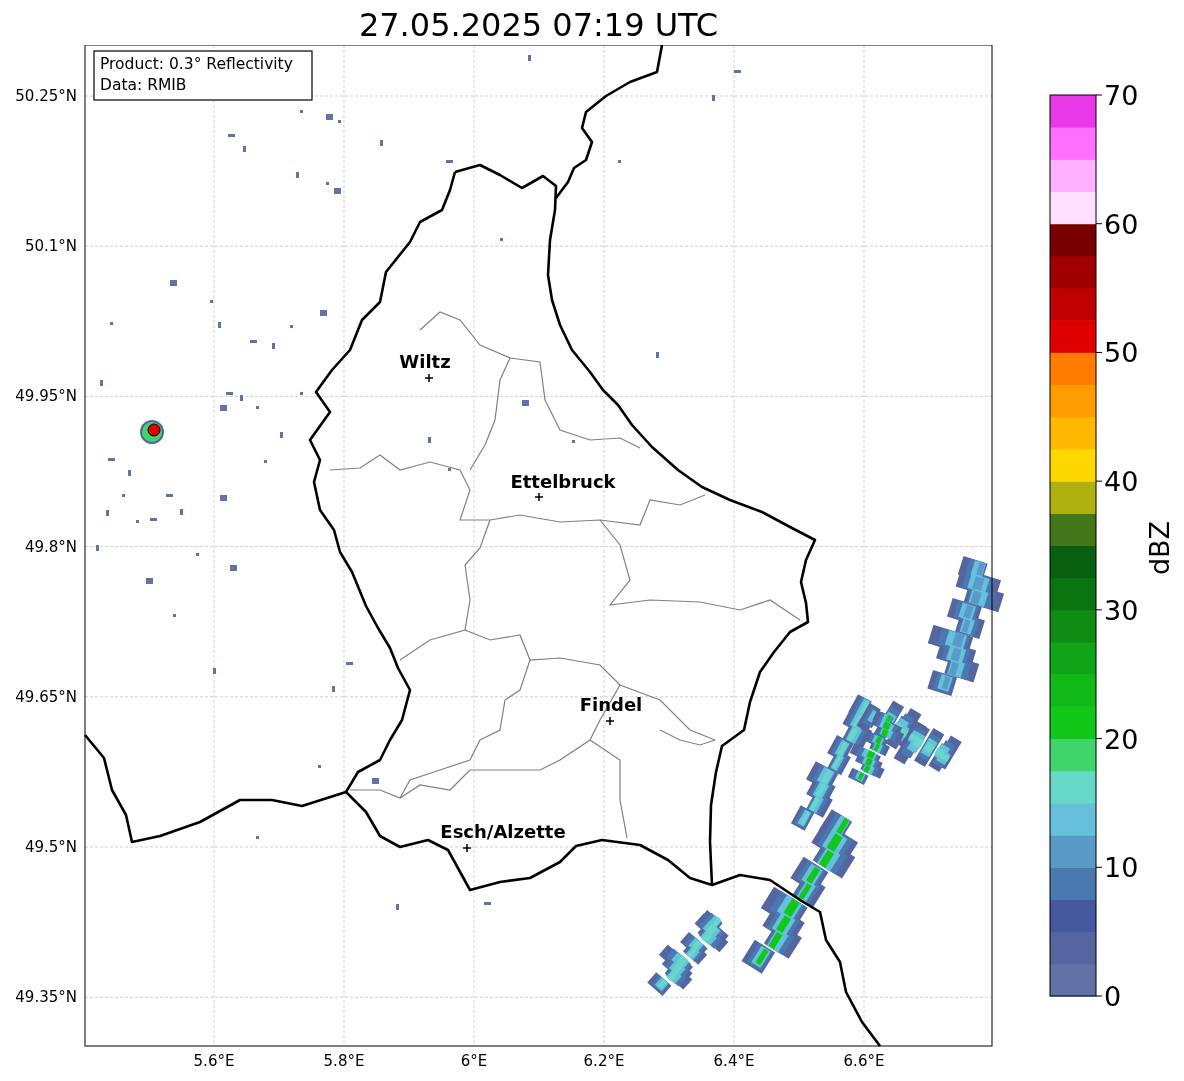 This screenshot has width=1184, height=1081. What do you see at coordinates (50, 847) in the screenshot?
I see `latitude-label: 49.5°N` at bounding box center [50, 847].